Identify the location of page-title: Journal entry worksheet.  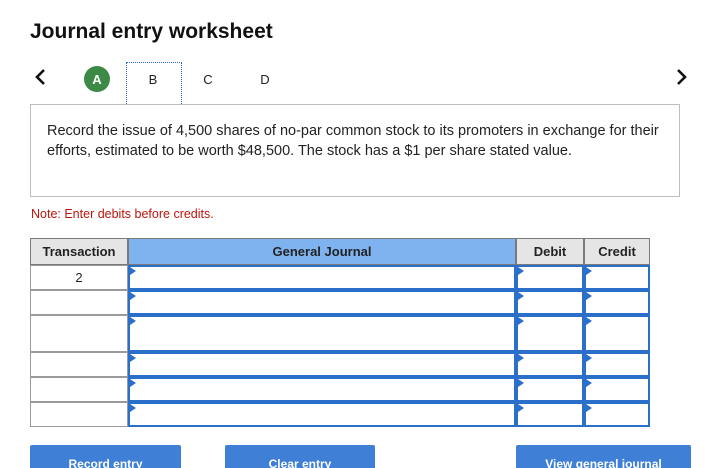
(151, 31).